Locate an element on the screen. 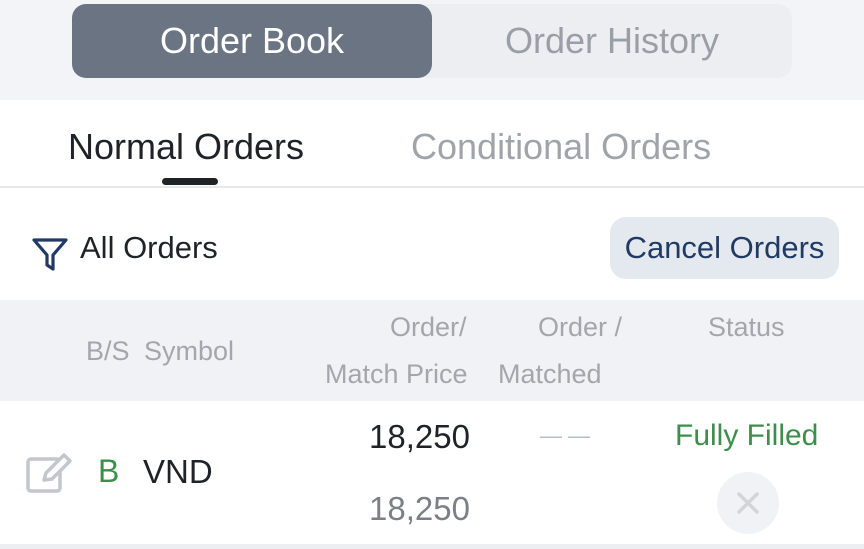 Image resolution: width=864 pixels, height=549 pixels. segment-control: Order Book Order History is located at coordinates (432, 41).